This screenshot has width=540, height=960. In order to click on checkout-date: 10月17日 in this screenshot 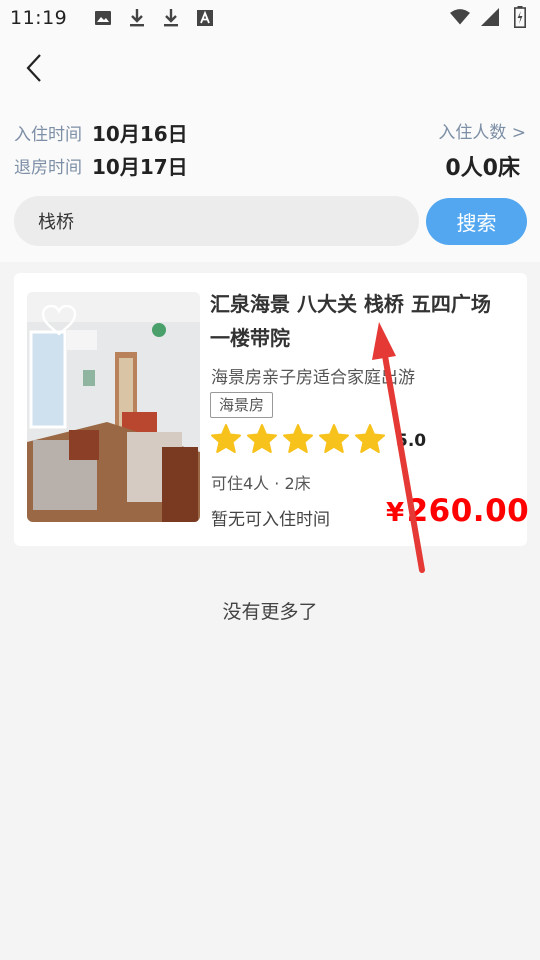, I will do `click(140, 166)`.